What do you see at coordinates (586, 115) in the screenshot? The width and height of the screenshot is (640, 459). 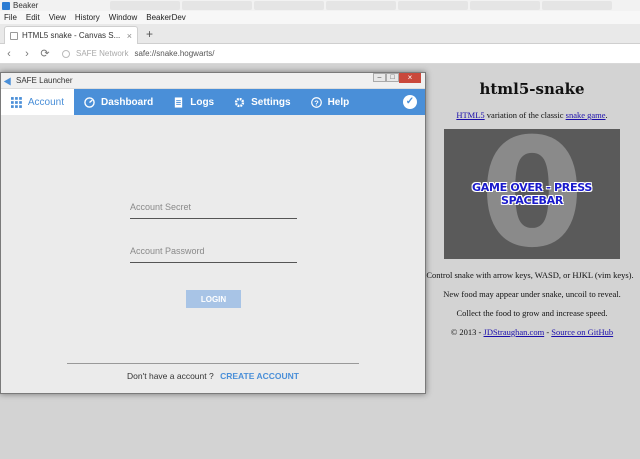 I see `snake-game-link: snake game` at bounding box center [586, 115].